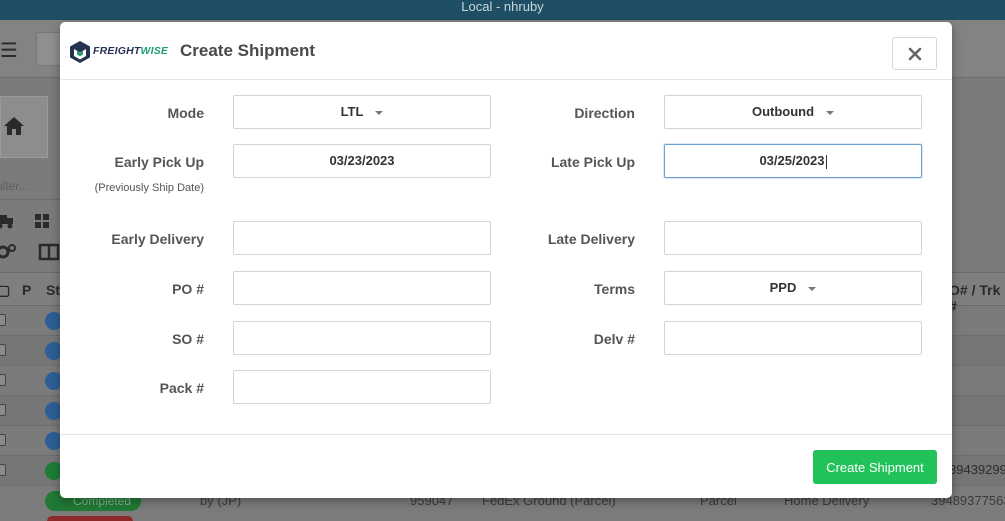 Image resolution: width=1005 pixels, height=521 pixels. Describe the element at coordinates (352, 111) in the screenshot. I see `mode-value: LTL` at that location.